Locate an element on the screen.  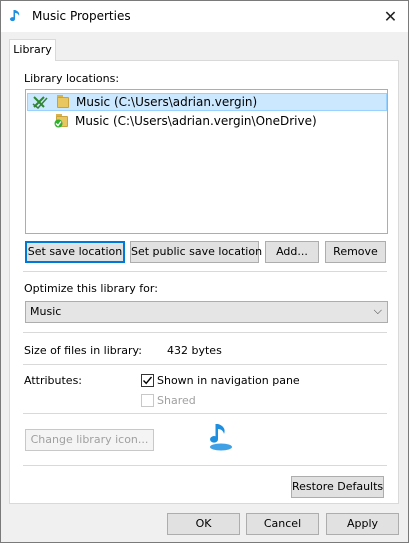
music-note-icon is located at coordinates (15, 16).